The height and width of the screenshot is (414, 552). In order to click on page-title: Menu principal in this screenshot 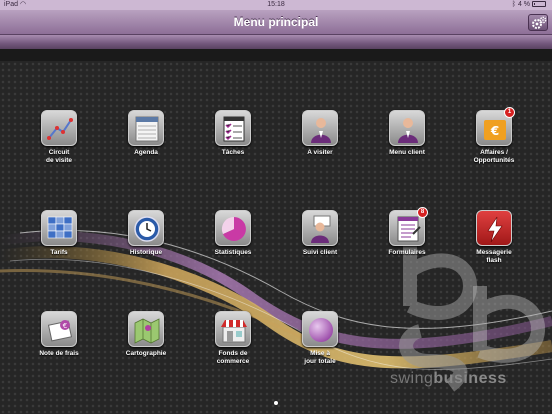, I will do `click(276, 22)`.